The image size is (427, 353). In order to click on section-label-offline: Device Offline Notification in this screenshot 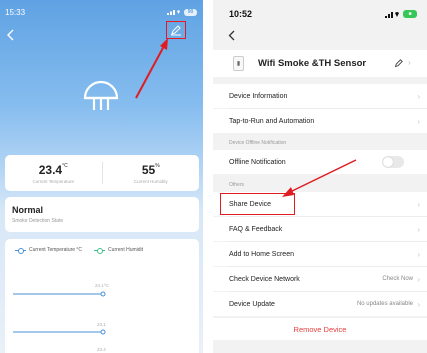, I will do `click(258, 143)`.